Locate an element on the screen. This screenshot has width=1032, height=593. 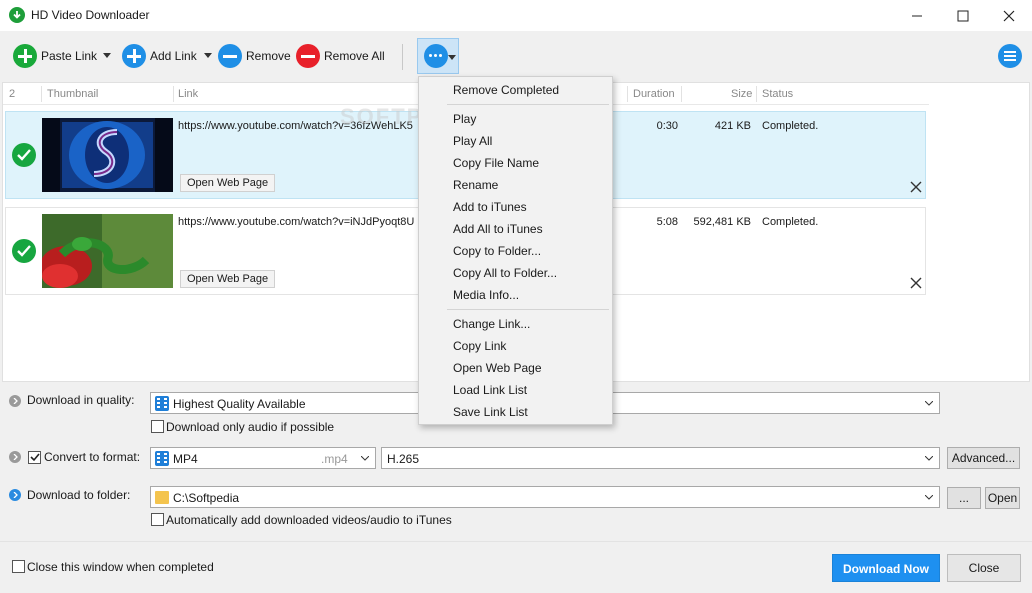
hamburger-menu-icon is located at coordinates (1010, 56).